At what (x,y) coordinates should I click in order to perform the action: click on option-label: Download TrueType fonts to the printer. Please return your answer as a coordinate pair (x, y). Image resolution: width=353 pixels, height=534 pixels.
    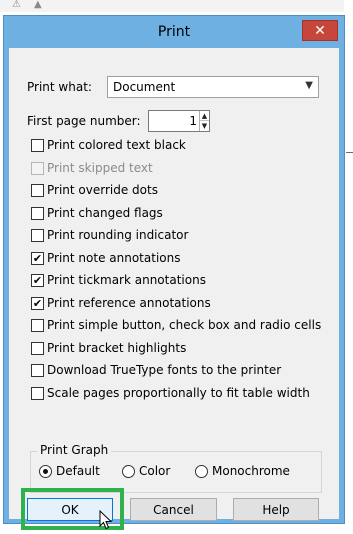
    Looking at the image, I should click on (164, 370).